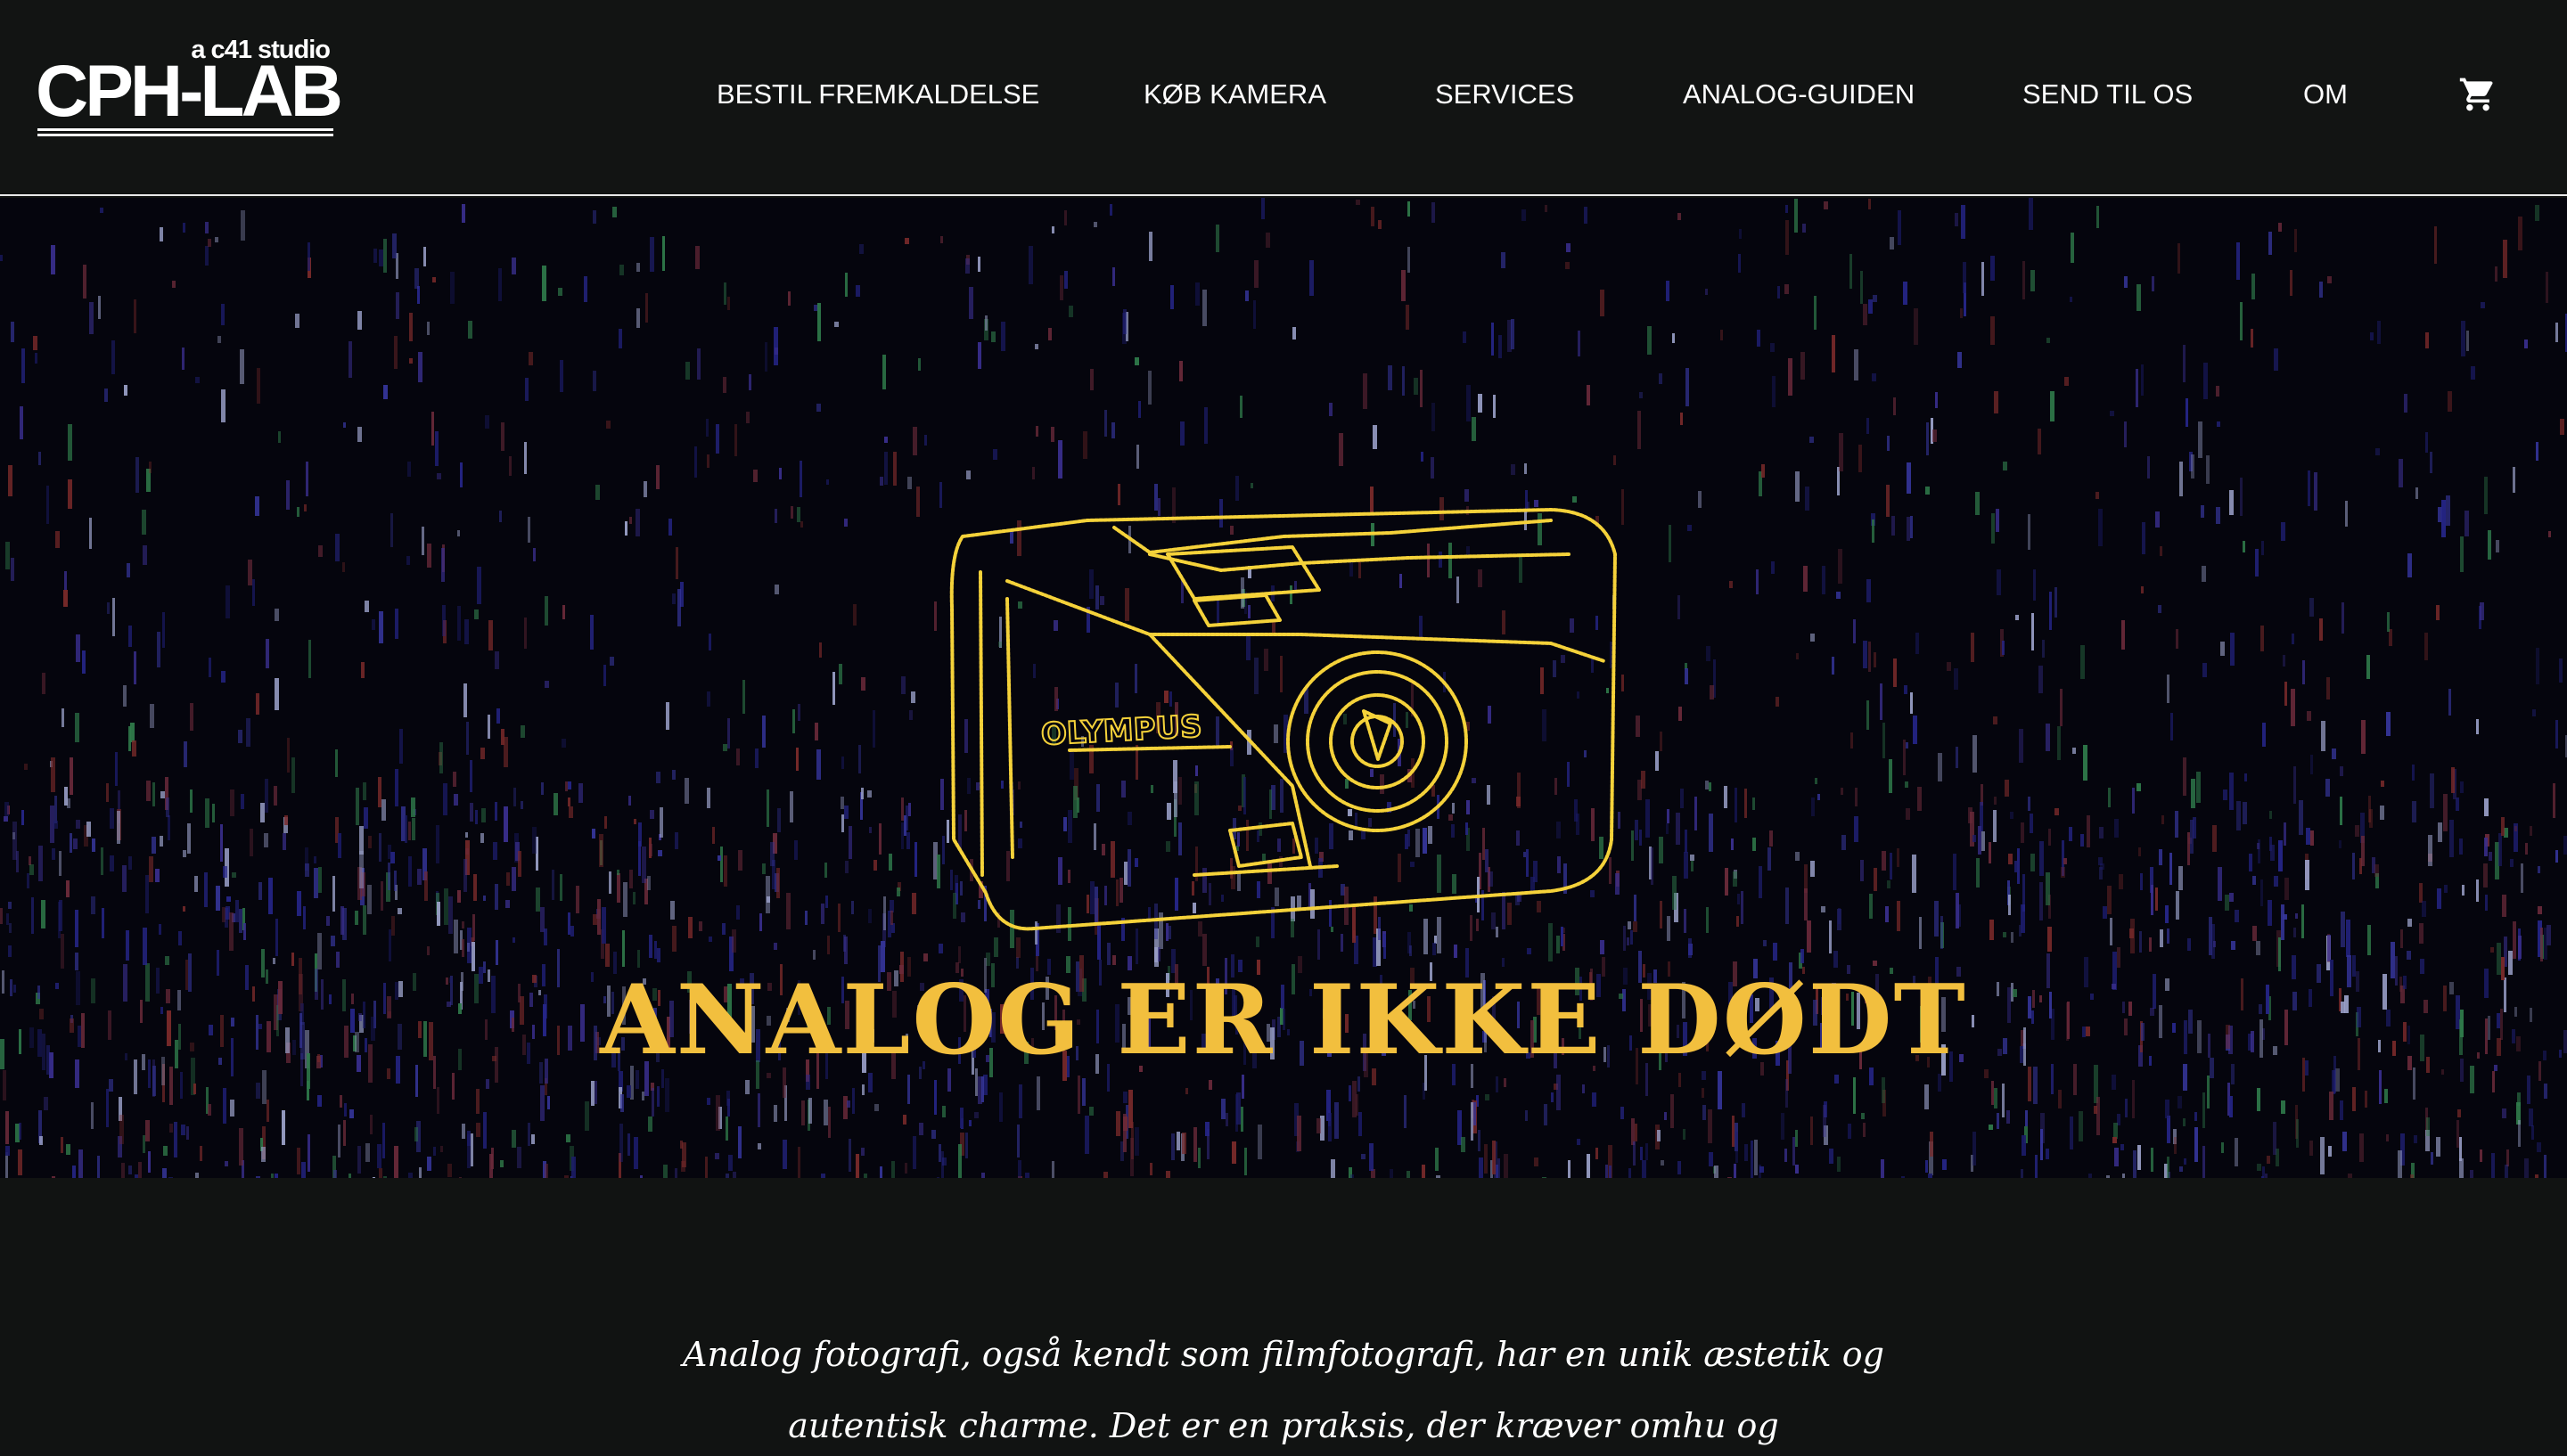  What do you see at coordinates (2325, 94) in the screenshot?
I see `nav-item-om: OM` at bounding box center [2325, 94].